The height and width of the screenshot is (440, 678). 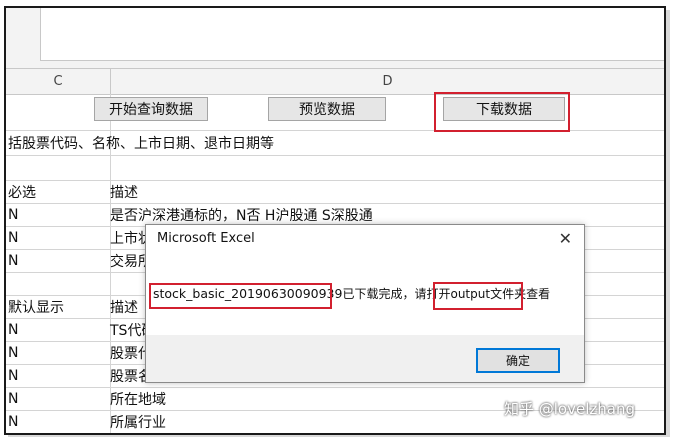 I want to click on highlight-filename-box, so click(x=240, y=296).